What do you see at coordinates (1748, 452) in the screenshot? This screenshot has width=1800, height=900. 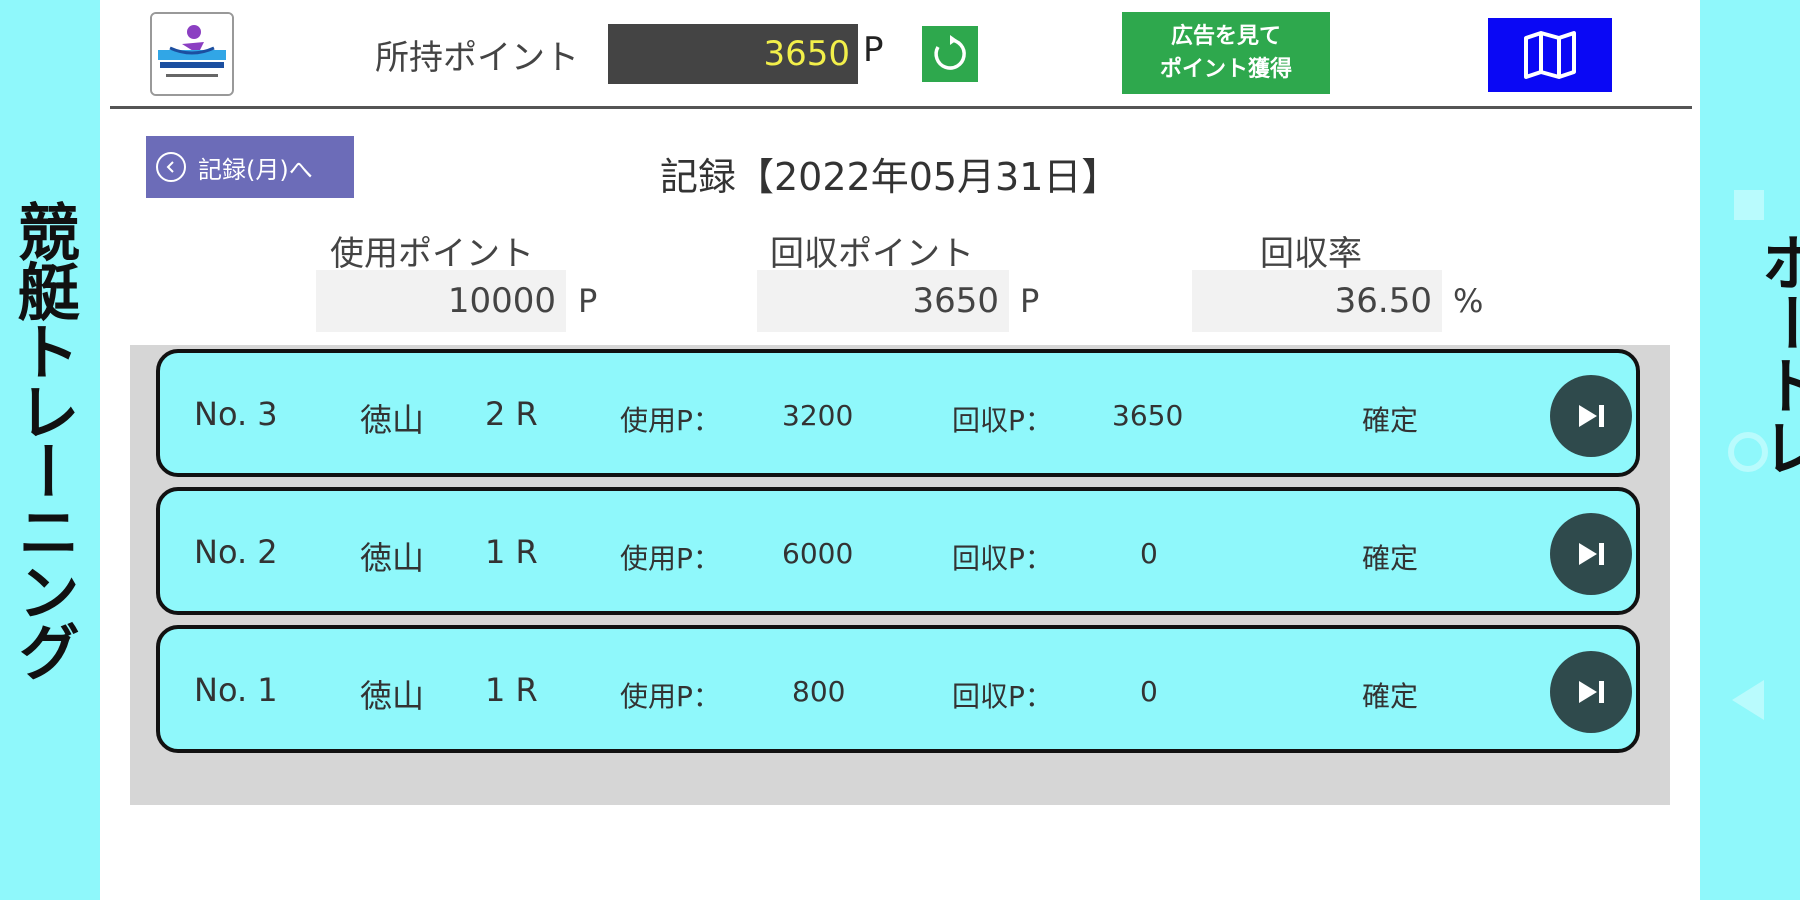 I see `home-icon` at bounding box center [1748, 452].